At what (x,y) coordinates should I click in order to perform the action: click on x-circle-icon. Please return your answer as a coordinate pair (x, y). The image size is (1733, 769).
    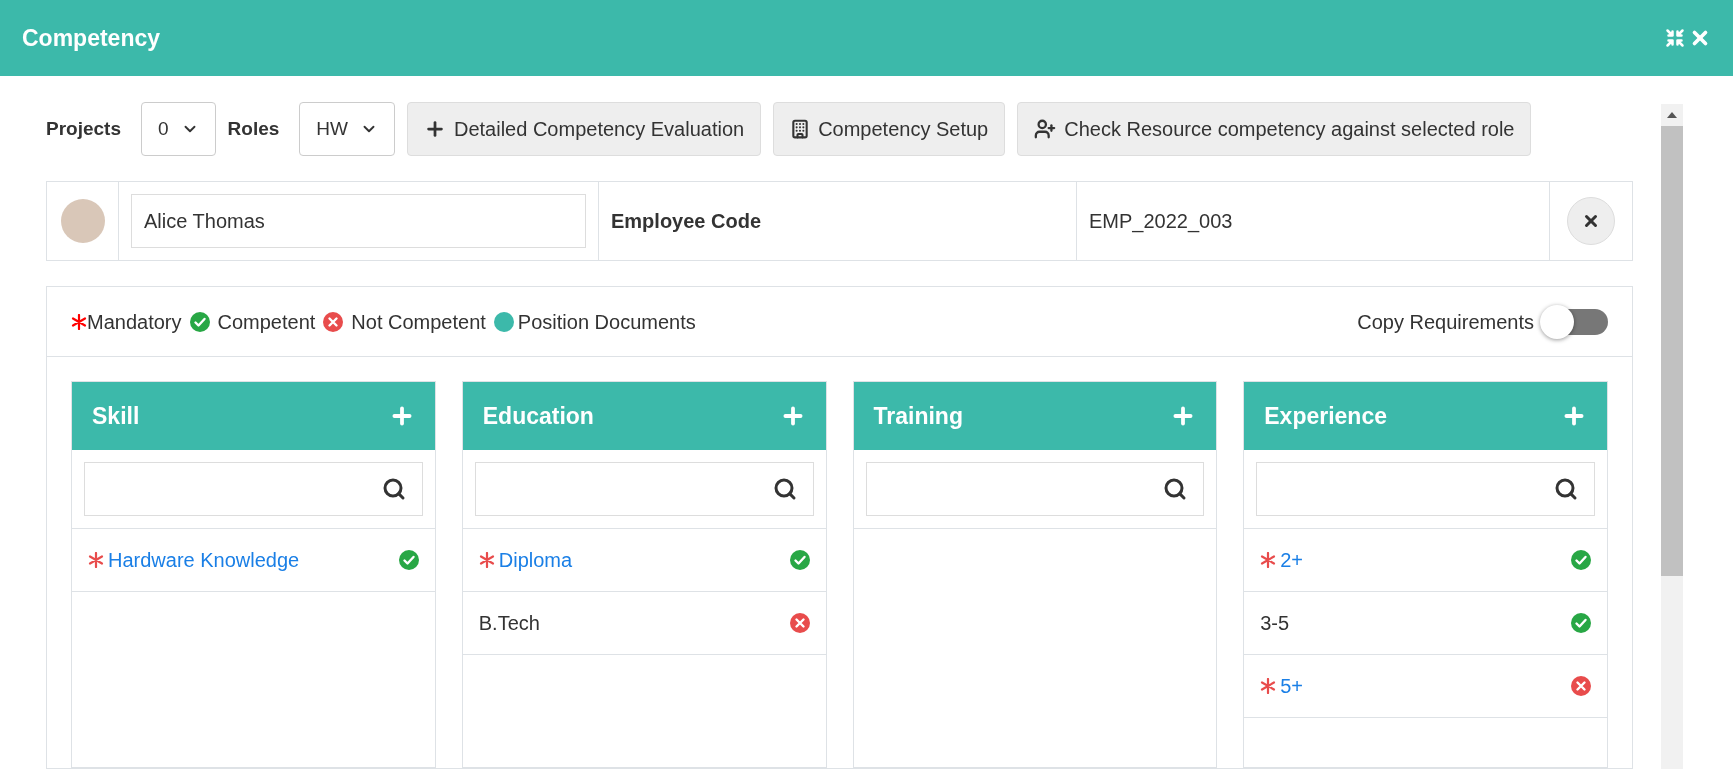
    Looking at the image, I should click on (333, 321).